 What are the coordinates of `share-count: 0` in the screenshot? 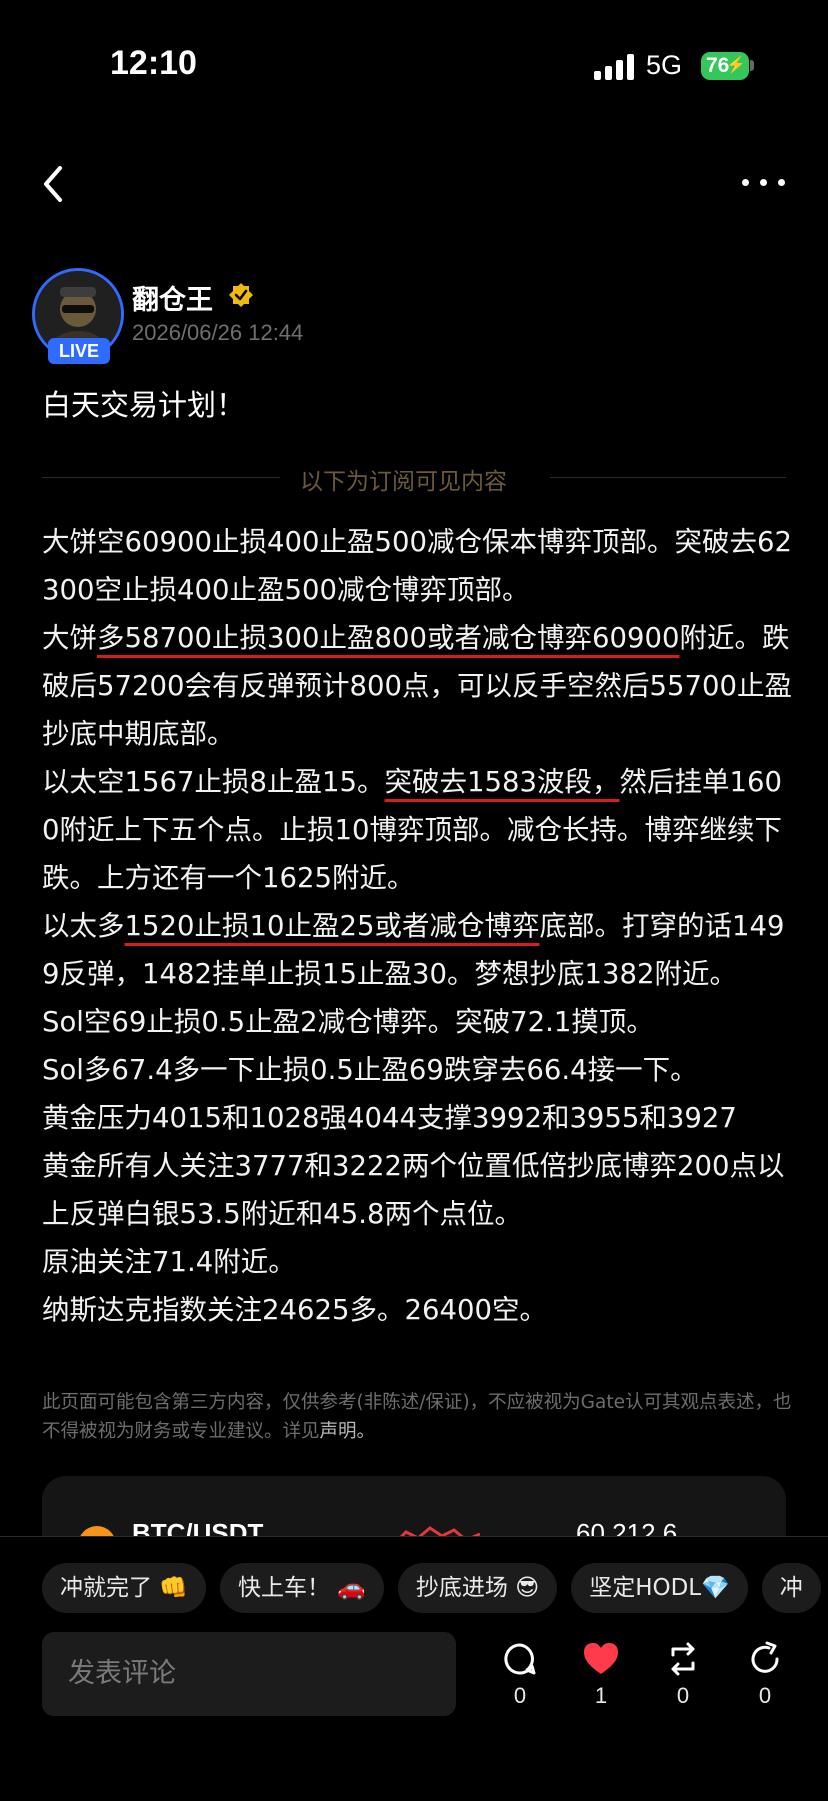 It's located at (765, 1695).